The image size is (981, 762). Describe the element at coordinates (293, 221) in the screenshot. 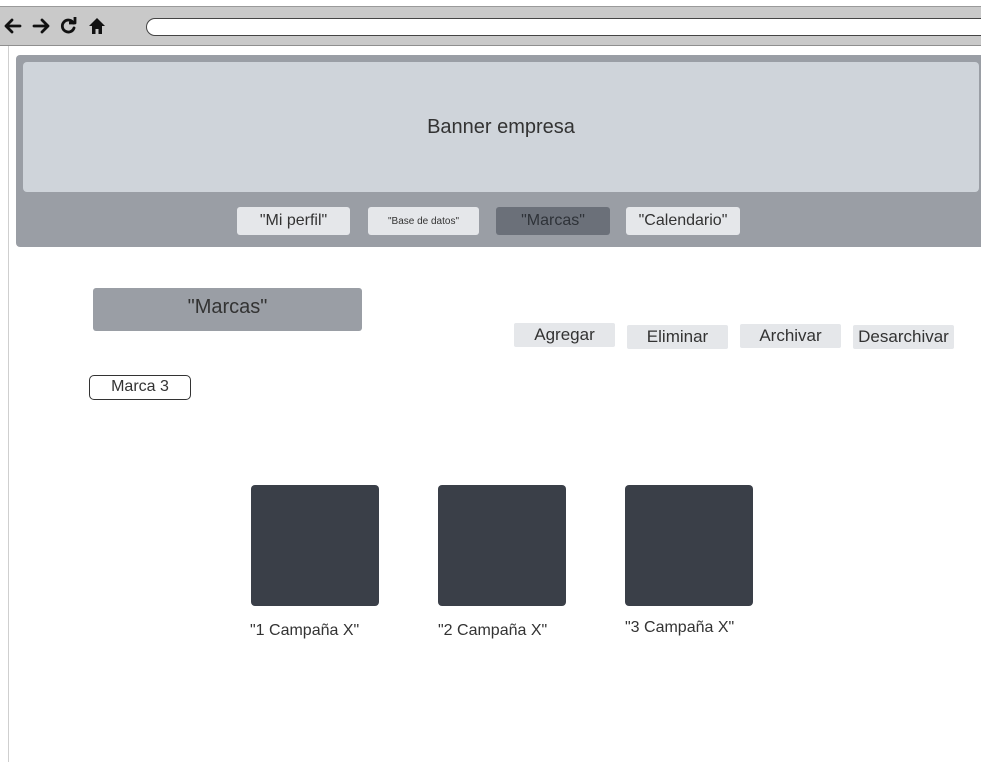

I see `nav-mi-perfil: "Mi perfil"` at that location.